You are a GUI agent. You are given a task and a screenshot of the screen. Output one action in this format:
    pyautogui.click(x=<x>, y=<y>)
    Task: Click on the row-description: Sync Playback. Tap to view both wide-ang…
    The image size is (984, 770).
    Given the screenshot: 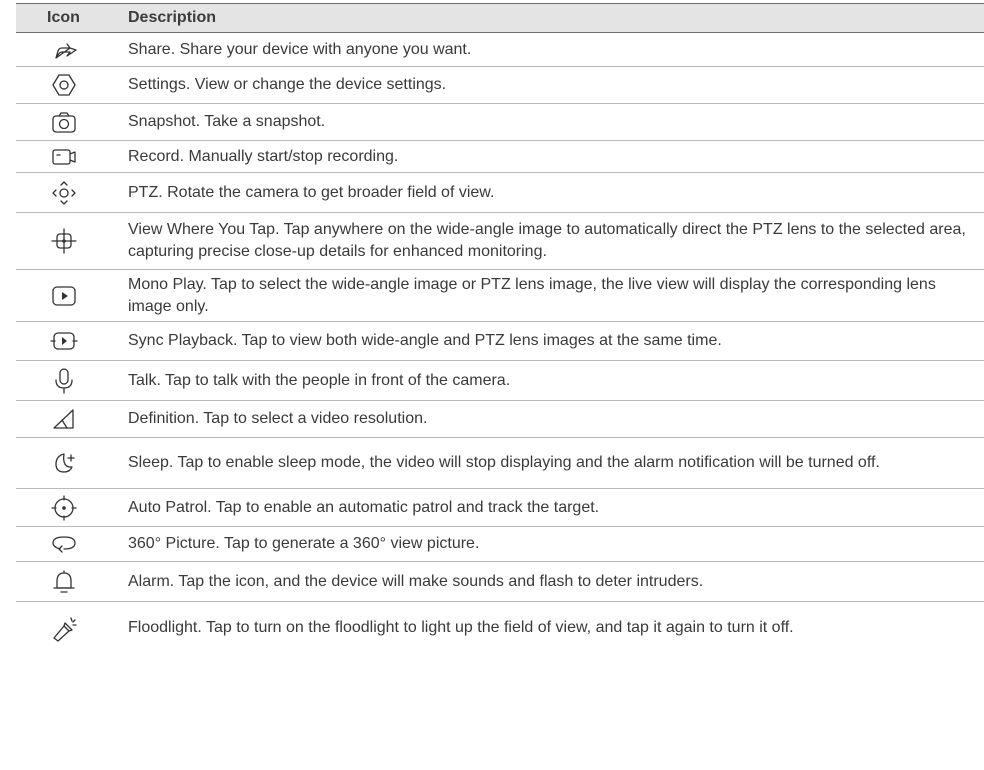 What is the action you would take?
    pyautogui.click(x=425, y=340)
    